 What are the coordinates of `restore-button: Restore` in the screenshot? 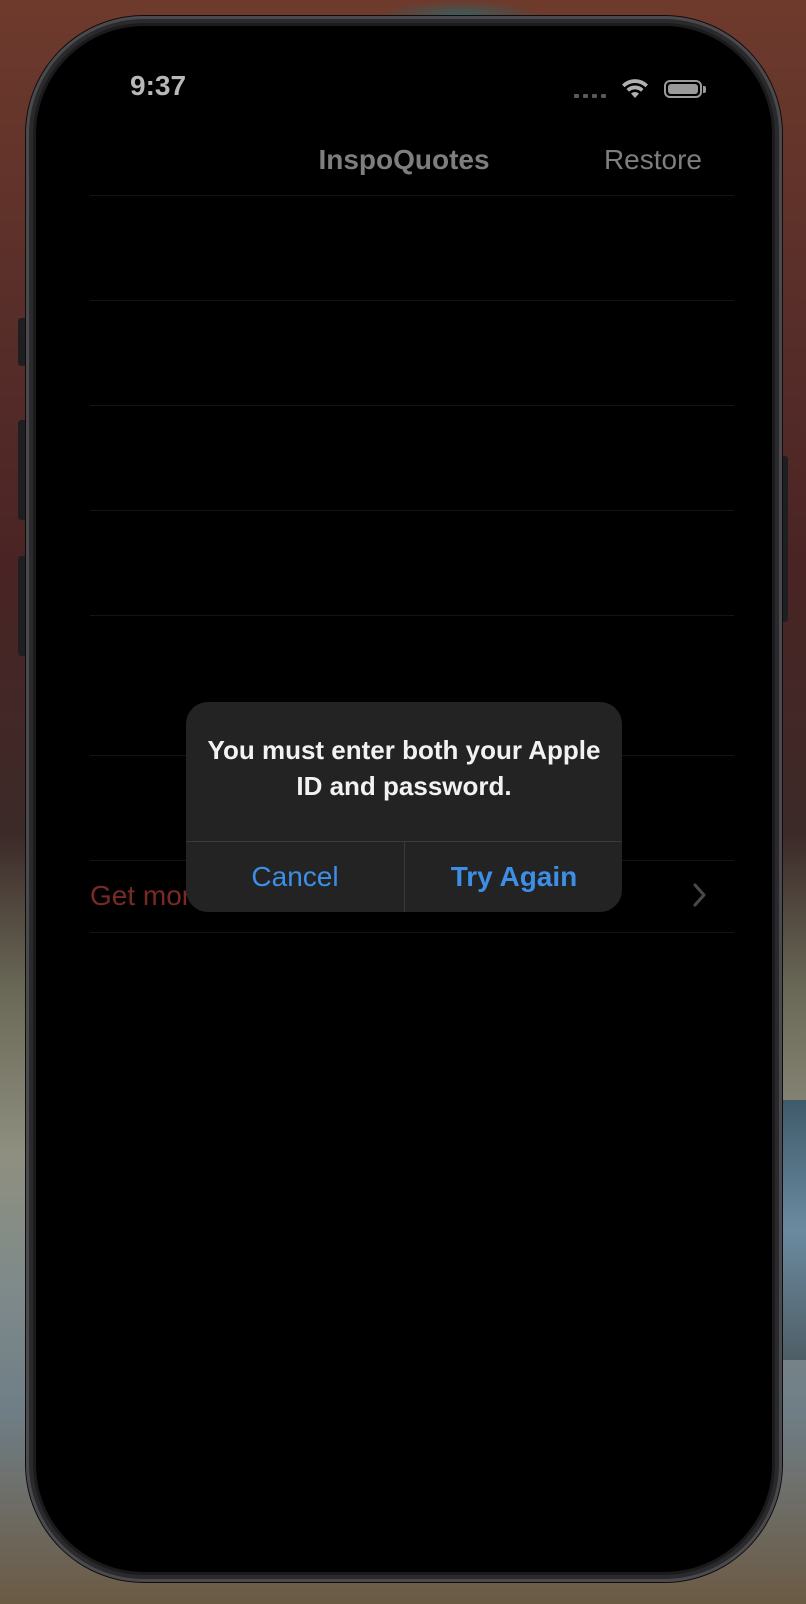 It's located at (653, 160).